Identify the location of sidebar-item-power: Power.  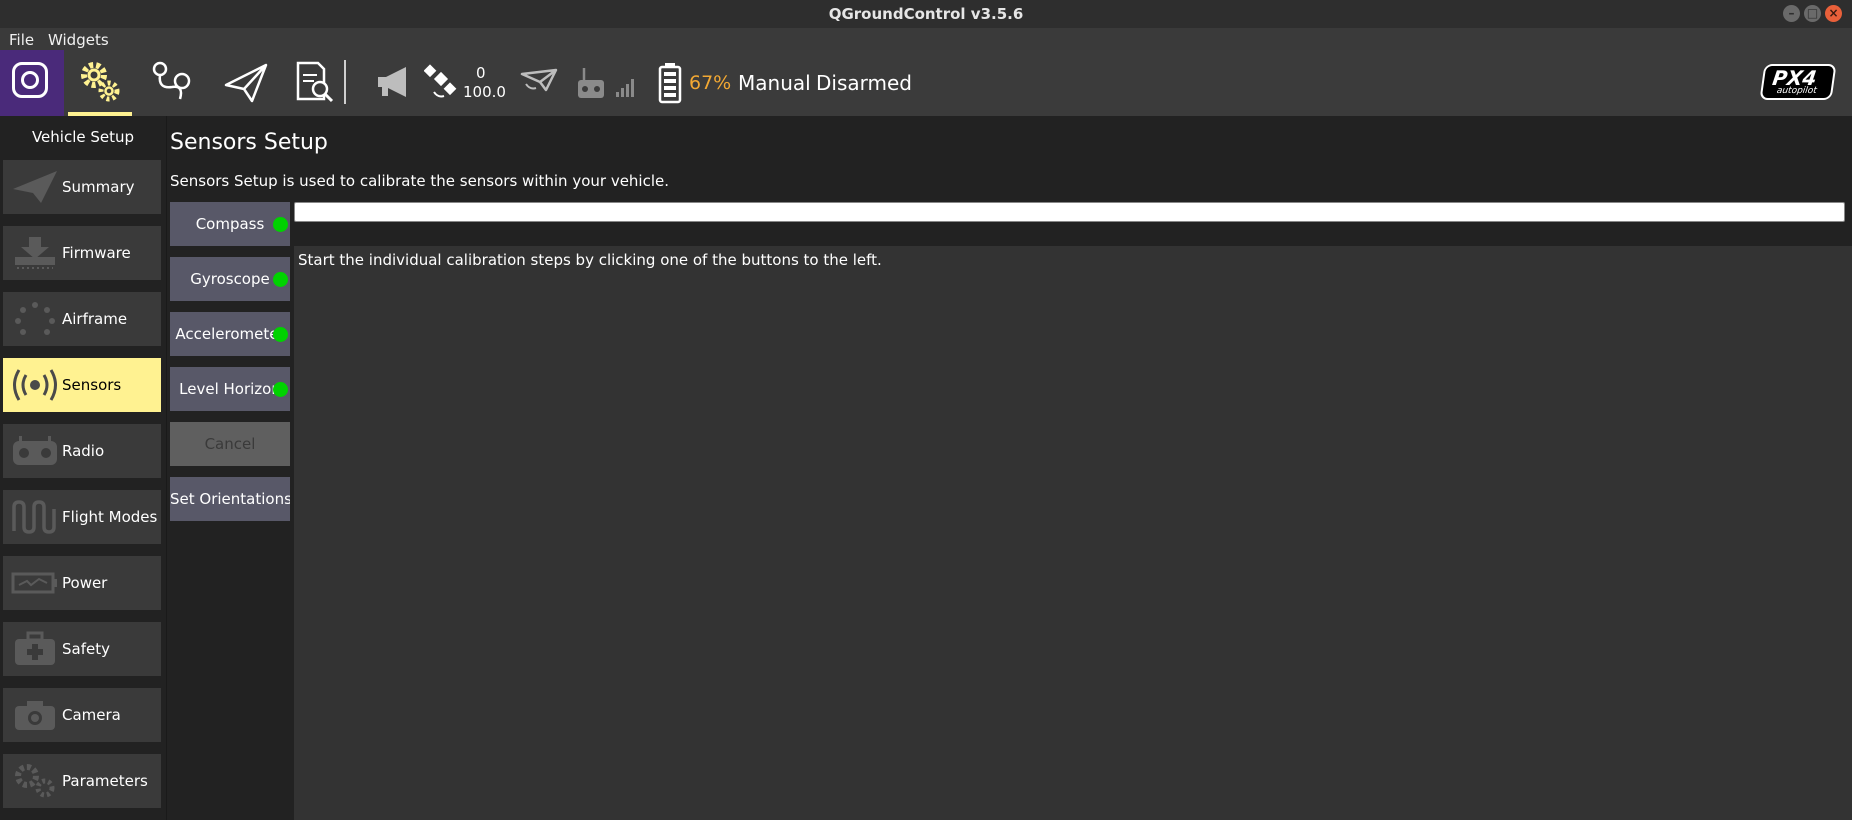
(82, 583).